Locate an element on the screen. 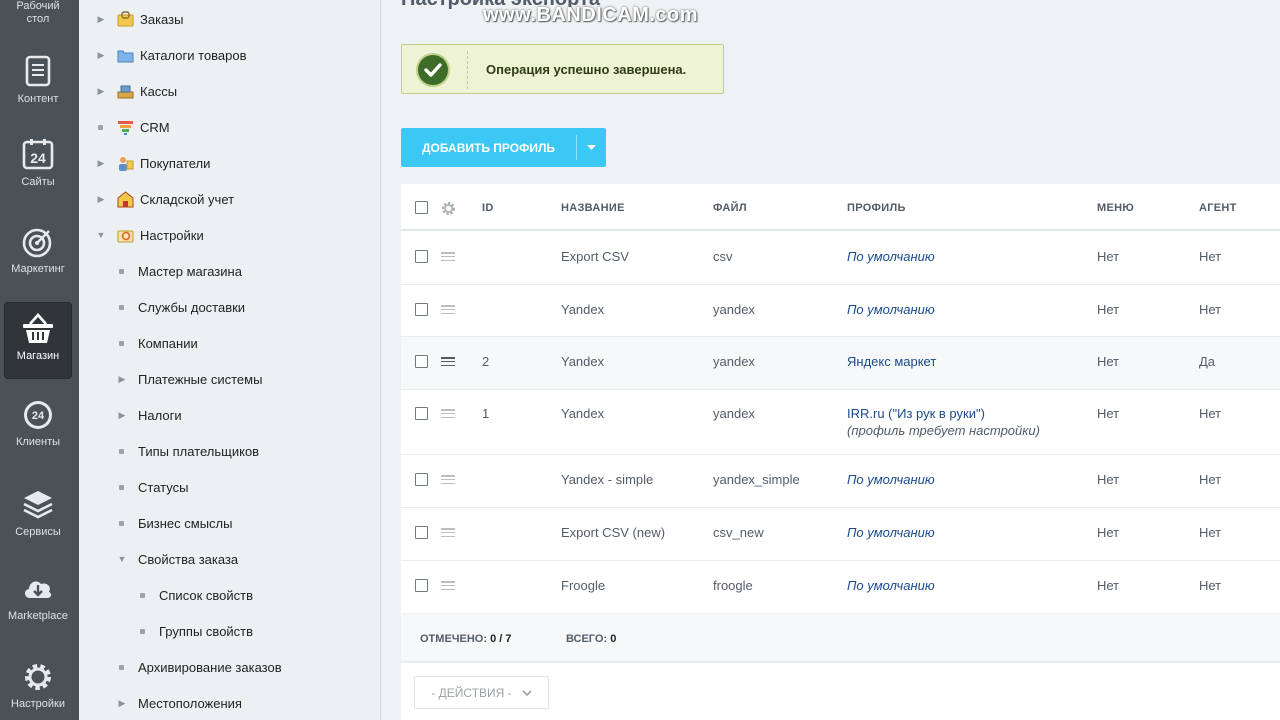 The image size is (1280, 720). tree-item-payment-systems: ▶ Платежные системы is located at coordinates (190, 379).